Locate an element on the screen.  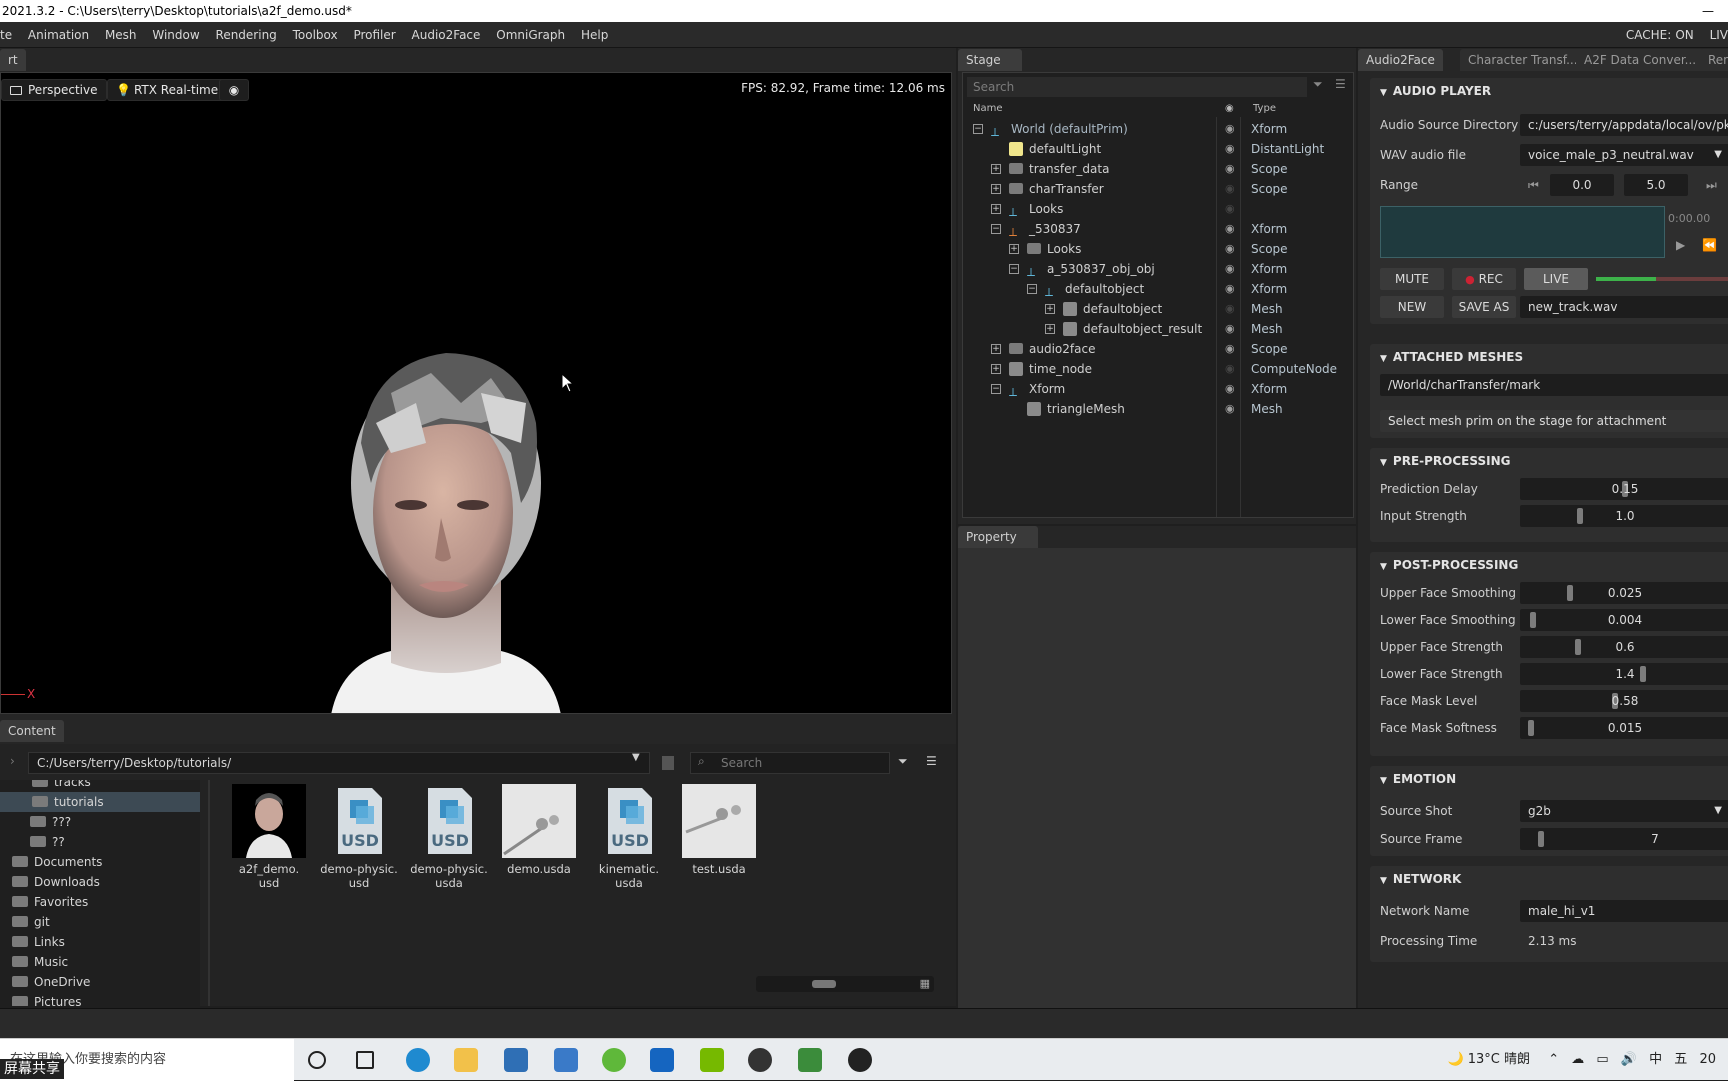
section-header: ▼ AUDIO PLAYER is located at coordinates (1549, 91).